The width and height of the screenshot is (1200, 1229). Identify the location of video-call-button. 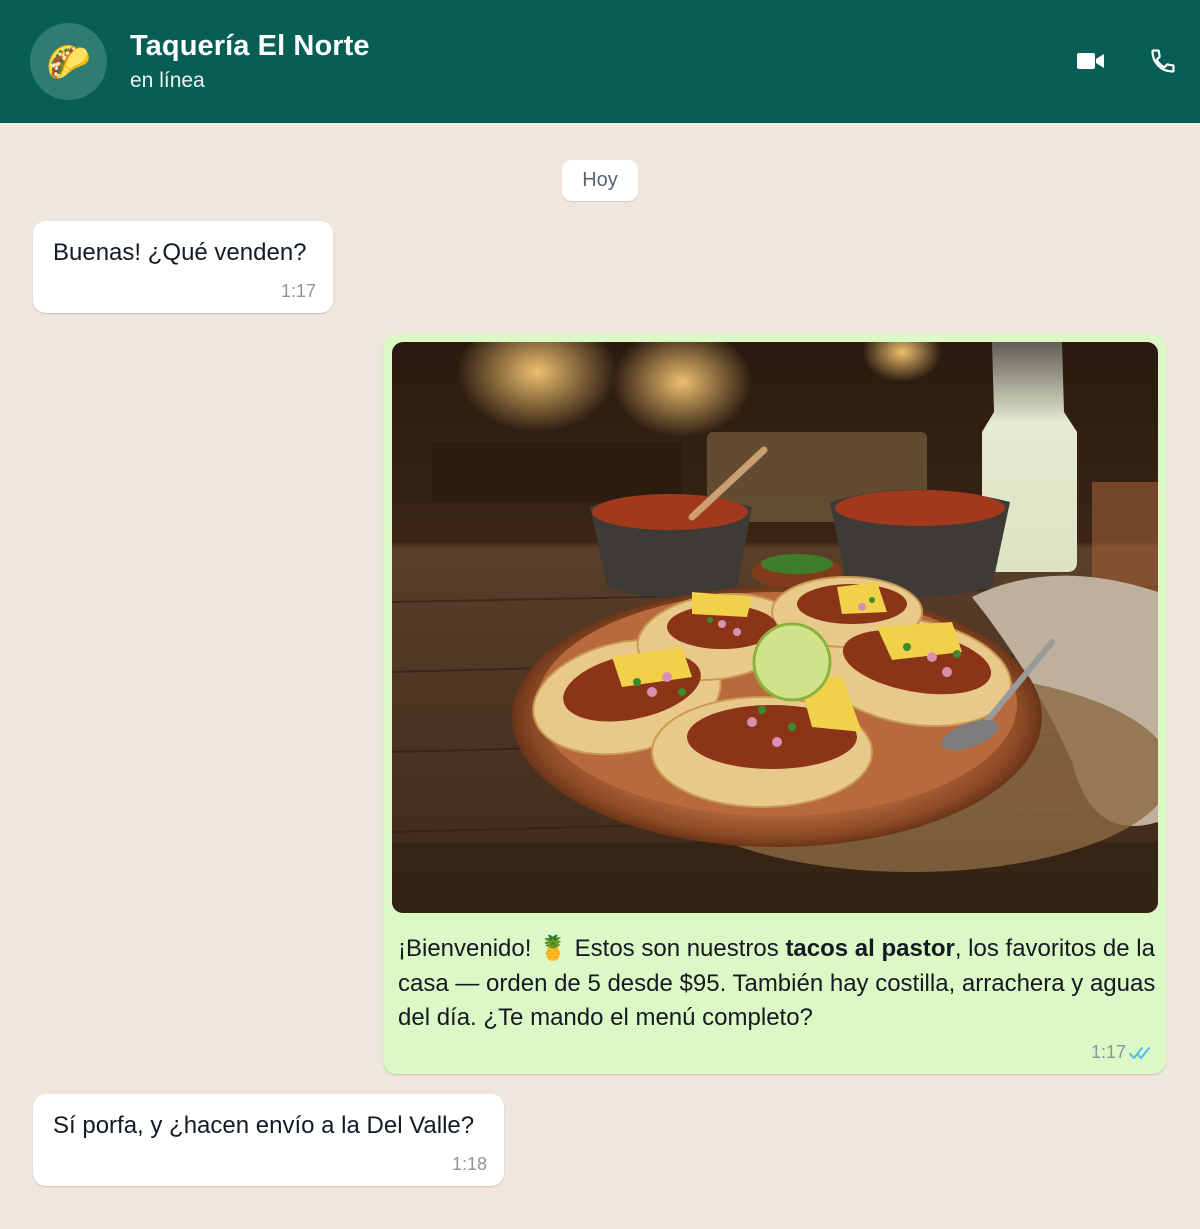
(1091, 61).